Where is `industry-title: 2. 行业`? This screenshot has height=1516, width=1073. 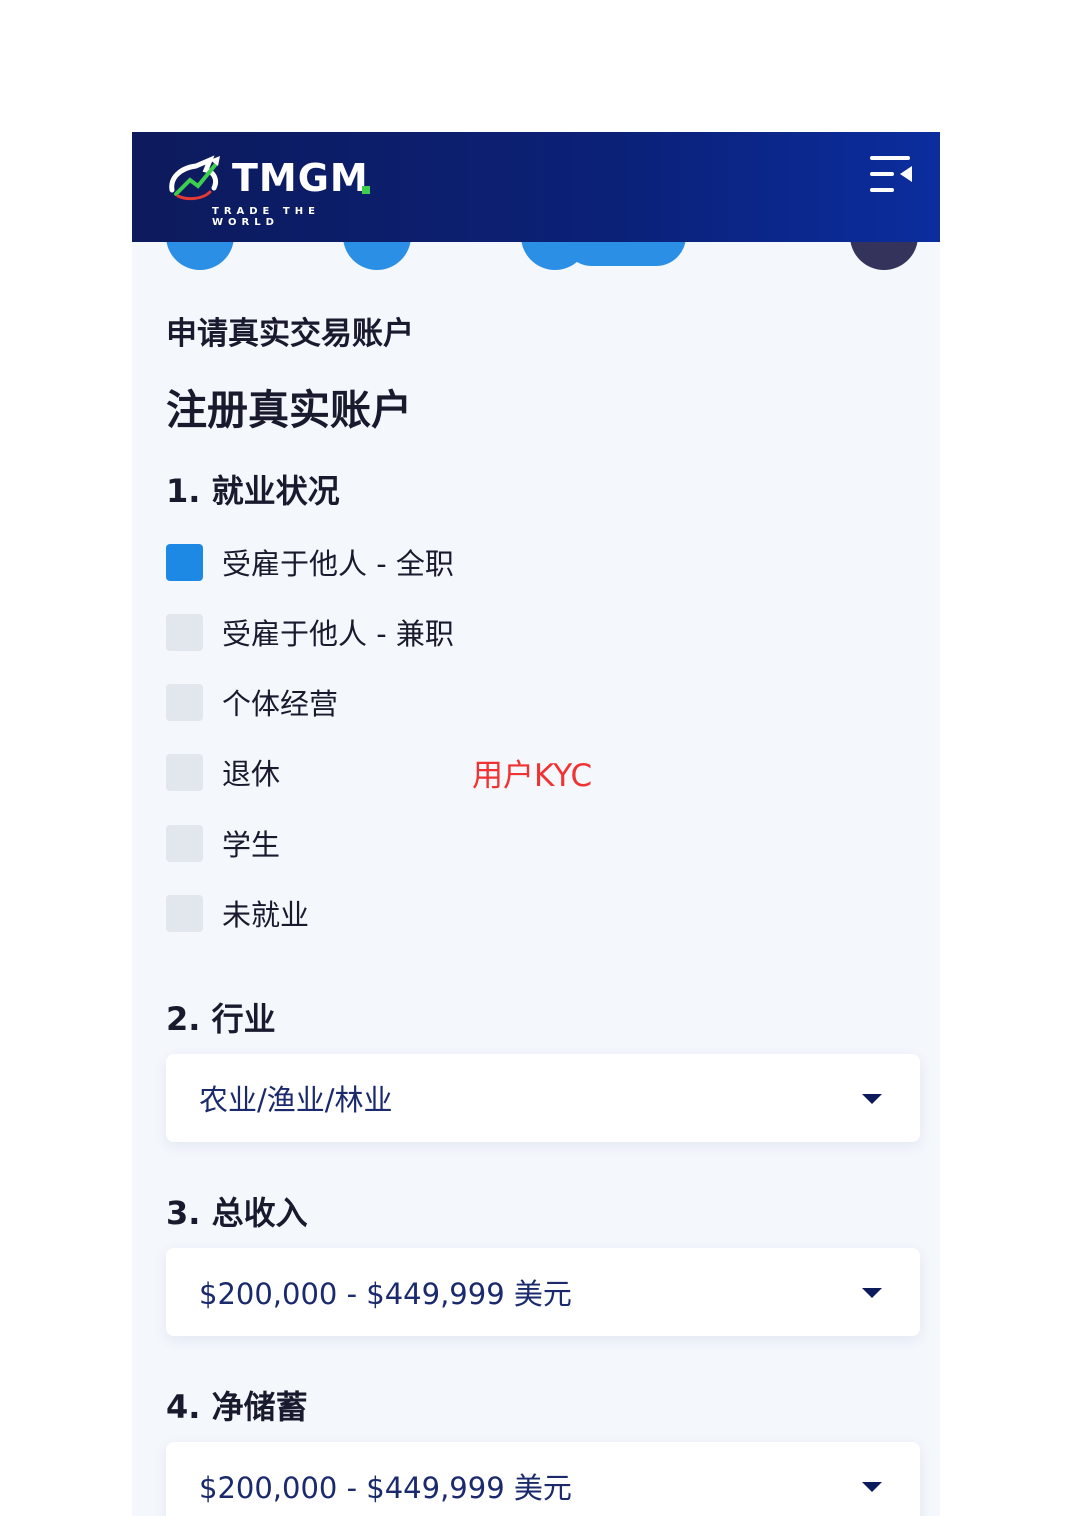
industry-title: 2. 行业 is located at coordinates (221, 1019).